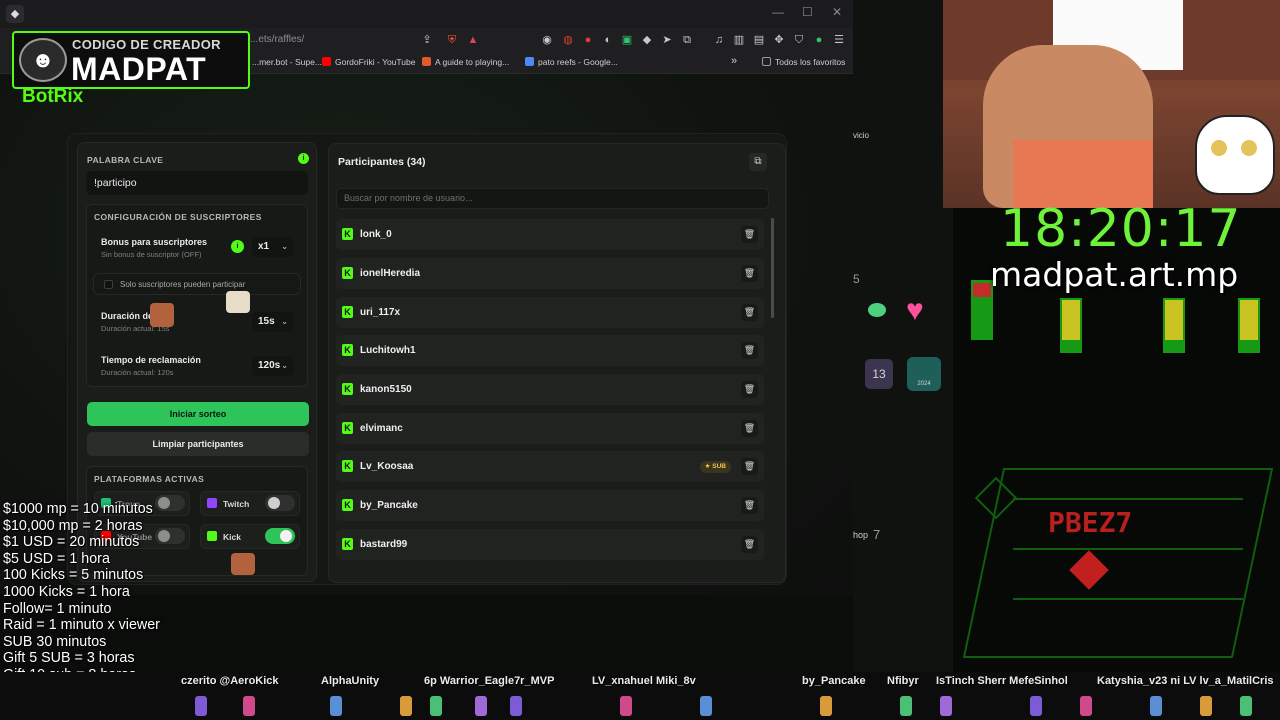  Describe the element at coordinates (198, 444) in the screenshot. I see `clear-participants-button: Limpiar participantes` at that location.